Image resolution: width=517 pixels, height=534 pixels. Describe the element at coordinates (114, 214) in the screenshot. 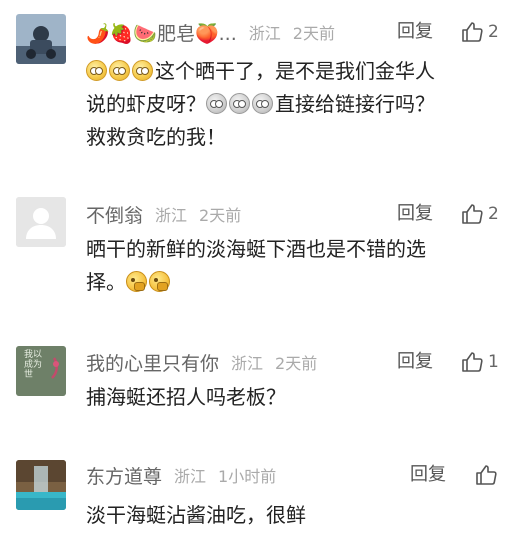

I see `username: 不倒翁` at that location.